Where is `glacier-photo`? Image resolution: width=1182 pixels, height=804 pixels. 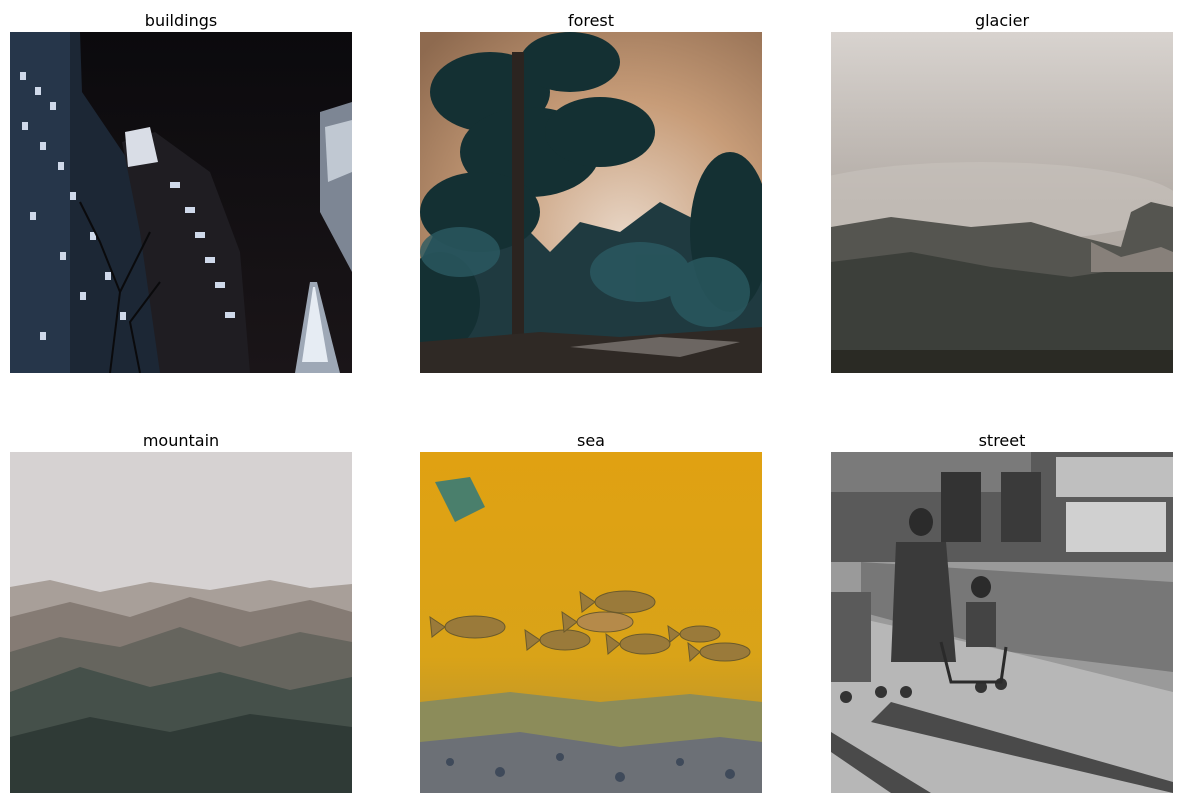
glacier-photo is located at coordinates (1002, 202).